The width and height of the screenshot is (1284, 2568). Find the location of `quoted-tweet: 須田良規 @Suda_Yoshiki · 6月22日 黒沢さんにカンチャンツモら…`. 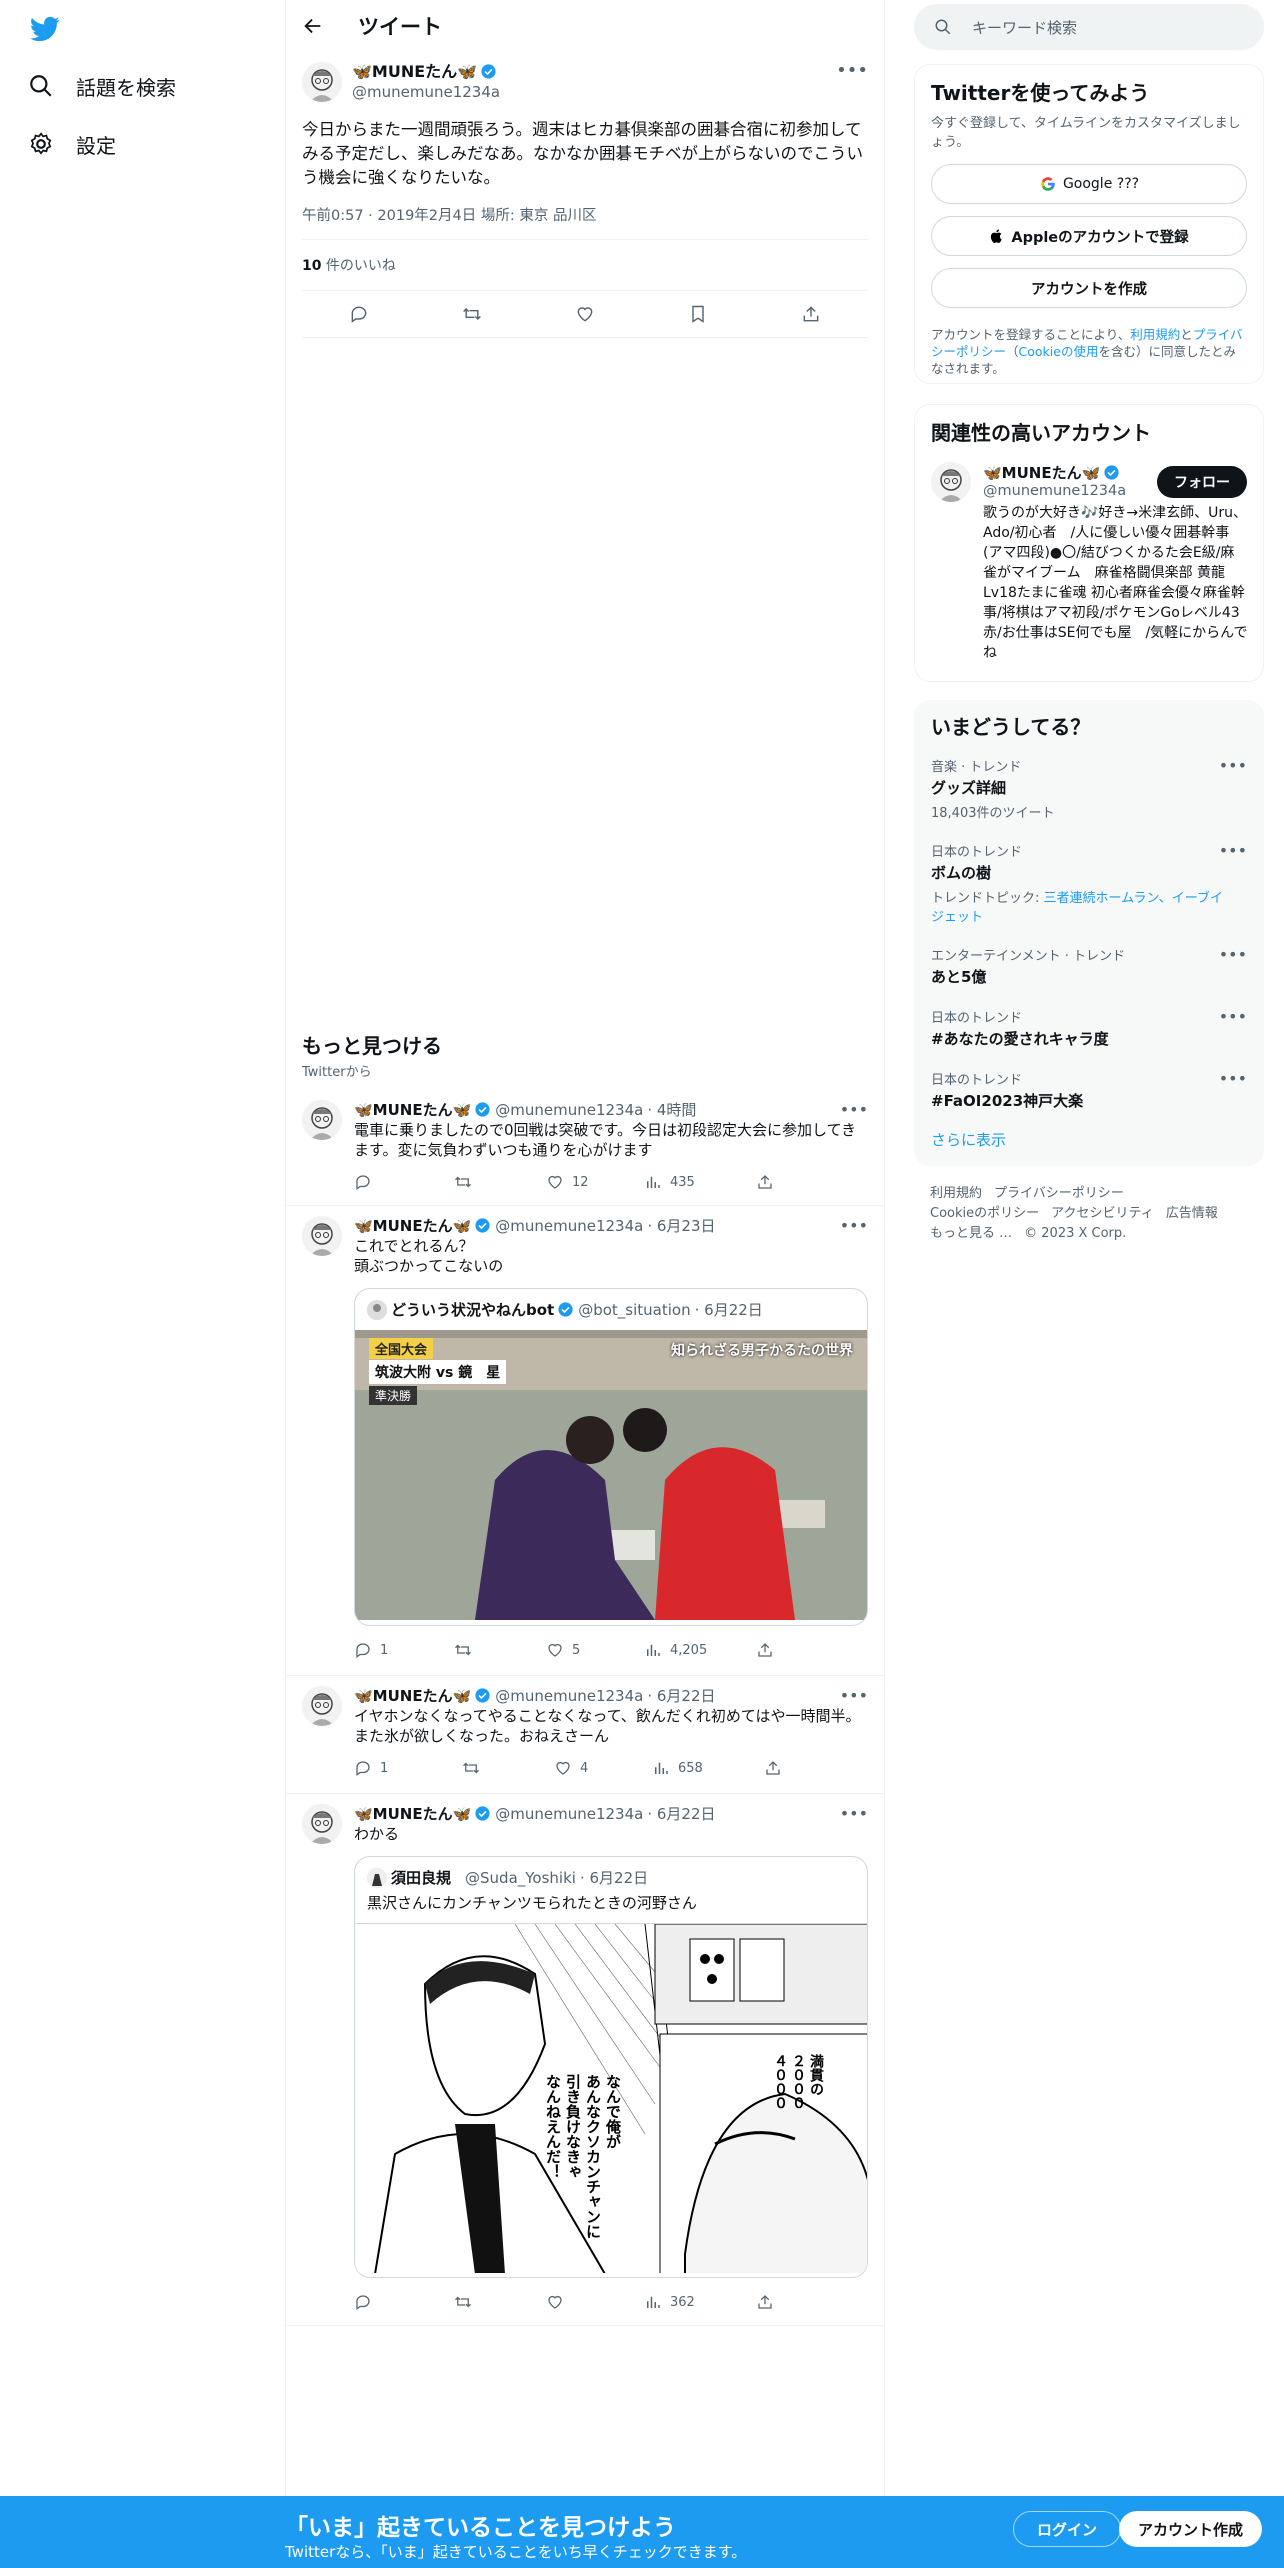

quoted-tweet: 須田良規 @Suda_Yoshiki · 6月22日 黒沢さんにカンチャンツモら… is located at coordinates (611, 2067).